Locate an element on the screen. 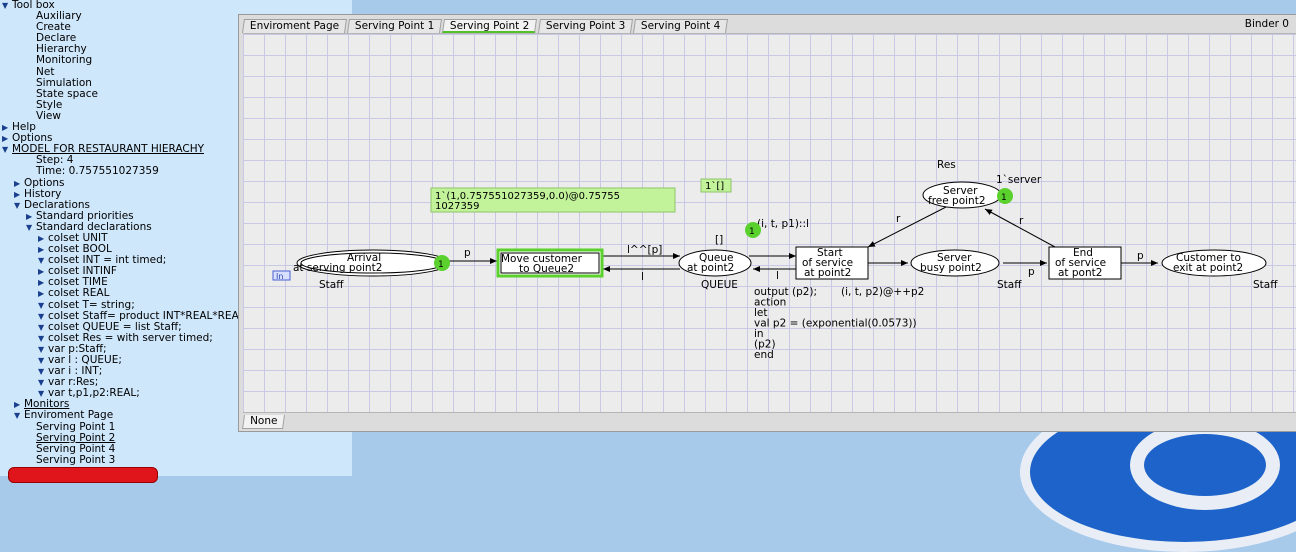 The width and height of the screenshot is (1296, 552). place-server-busy: Server busy point2 Staff is located at coordinates (966, 270).